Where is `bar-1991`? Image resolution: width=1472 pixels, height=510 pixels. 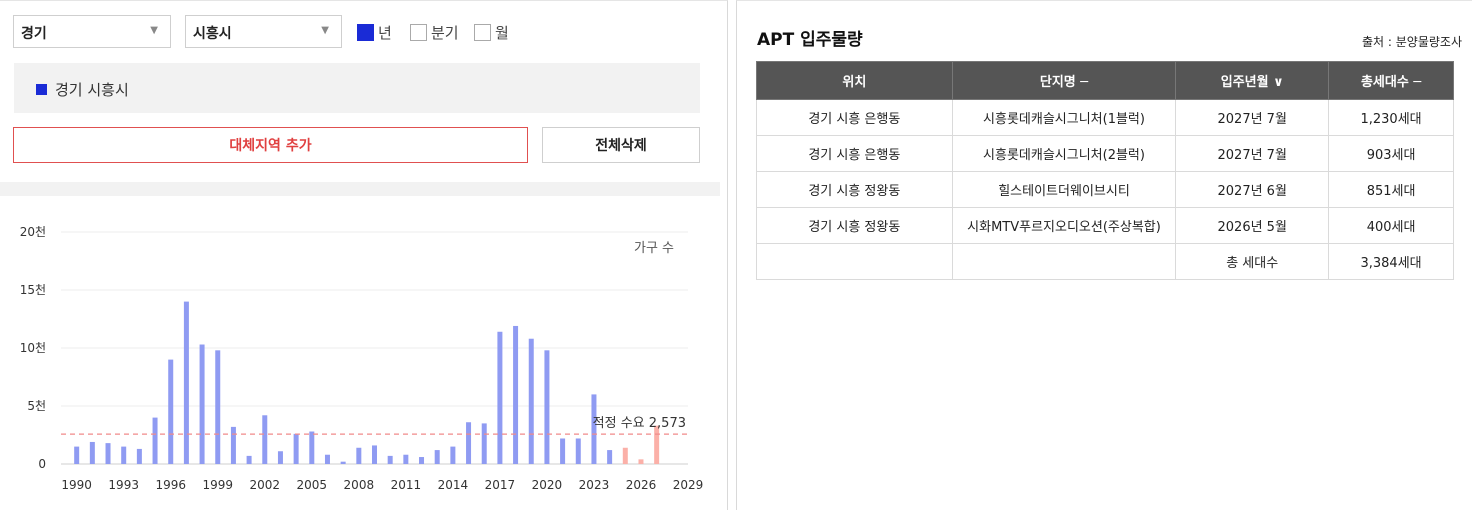
bar-1991 is located at coordinates (92, 452).